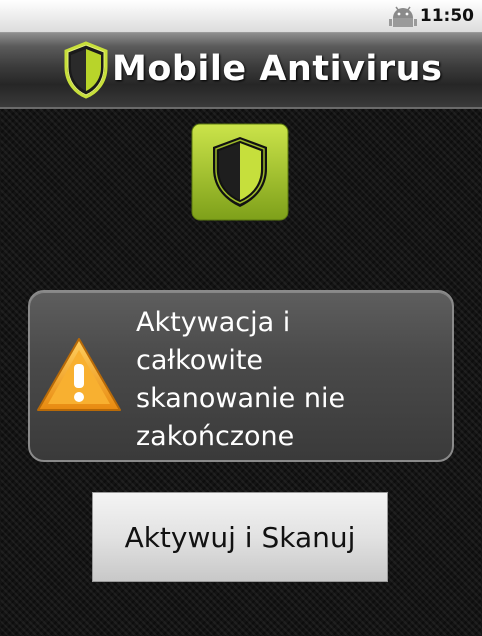 The width and height of the screenshot is (482, 636). I want to click on warning-line: całkowite, so click(200, 360).